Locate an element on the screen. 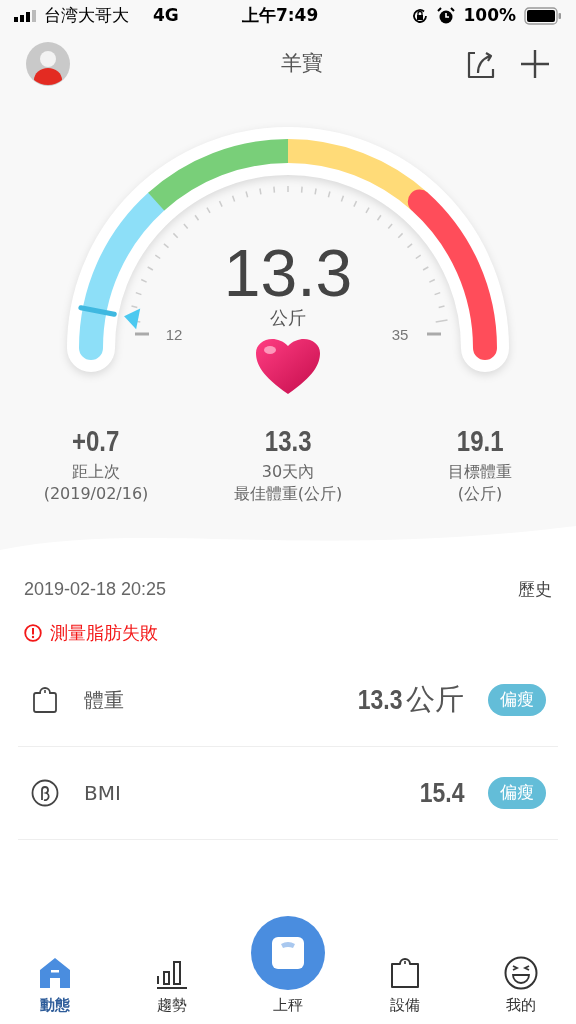 The height and width of the screenshot is (1024, 576). history-link: 歷史 is located at coordinates (535, 589).